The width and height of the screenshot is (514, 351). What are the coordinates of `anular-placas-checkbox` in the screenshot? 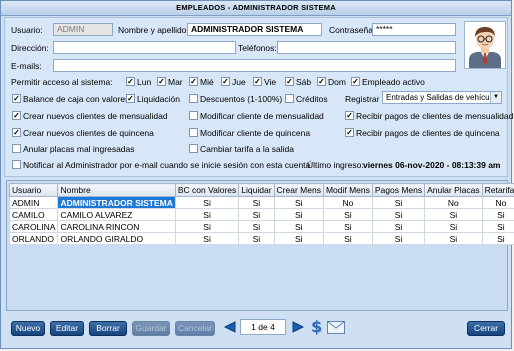 It's located at (16, 148).